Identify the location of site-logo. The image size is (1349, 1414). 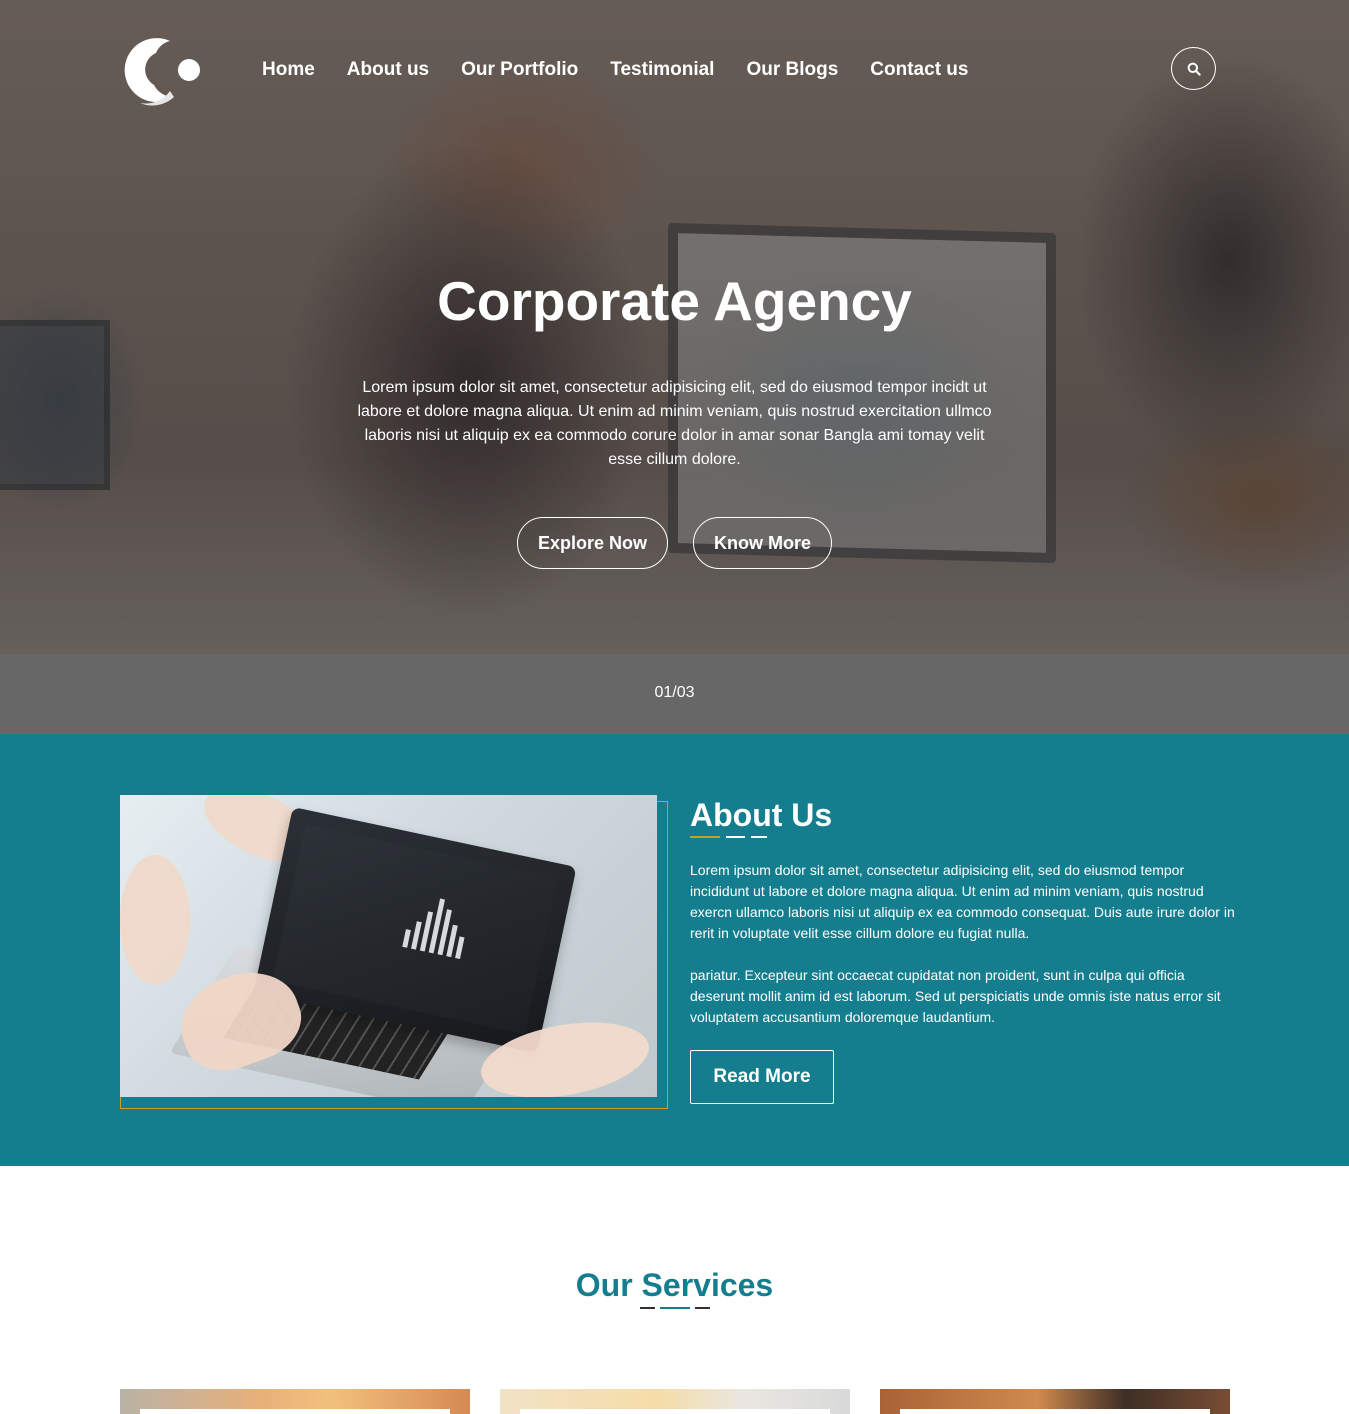
(160, 70).